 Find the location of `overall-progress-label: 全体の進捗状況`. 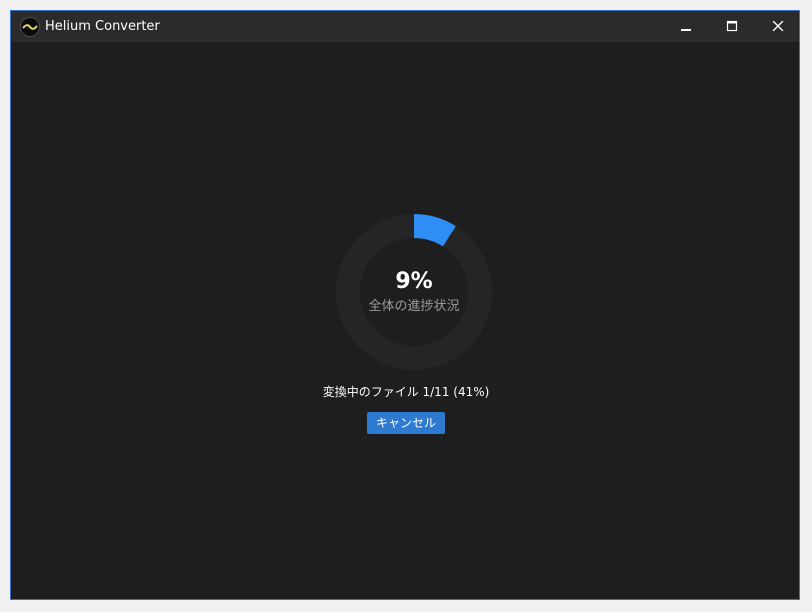

overall-progress-label: 全体の進捗状況 is located at coordinates (414, 306).